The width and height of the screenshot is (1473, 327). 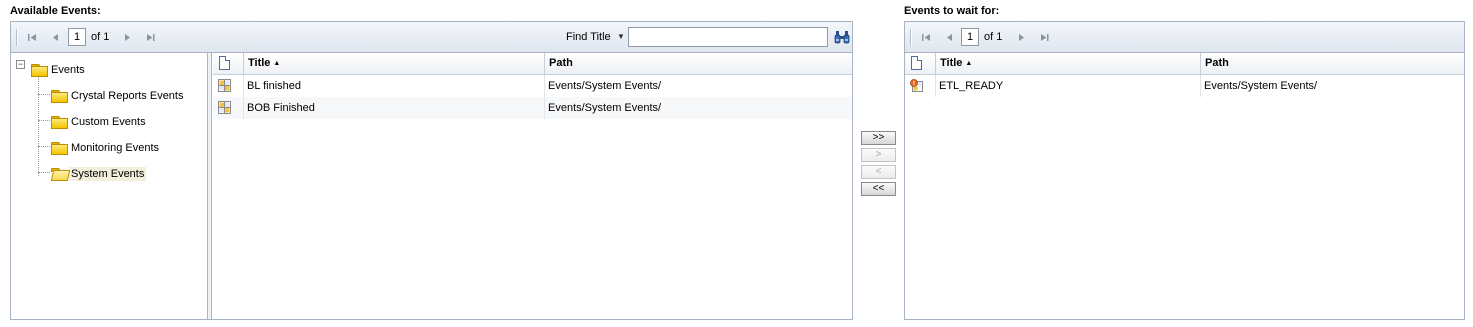 What do you see at coordinates (1068, 86) in the screenshot?
I see `title-cell: ETL_READY` at bounding box center [1068, 86].